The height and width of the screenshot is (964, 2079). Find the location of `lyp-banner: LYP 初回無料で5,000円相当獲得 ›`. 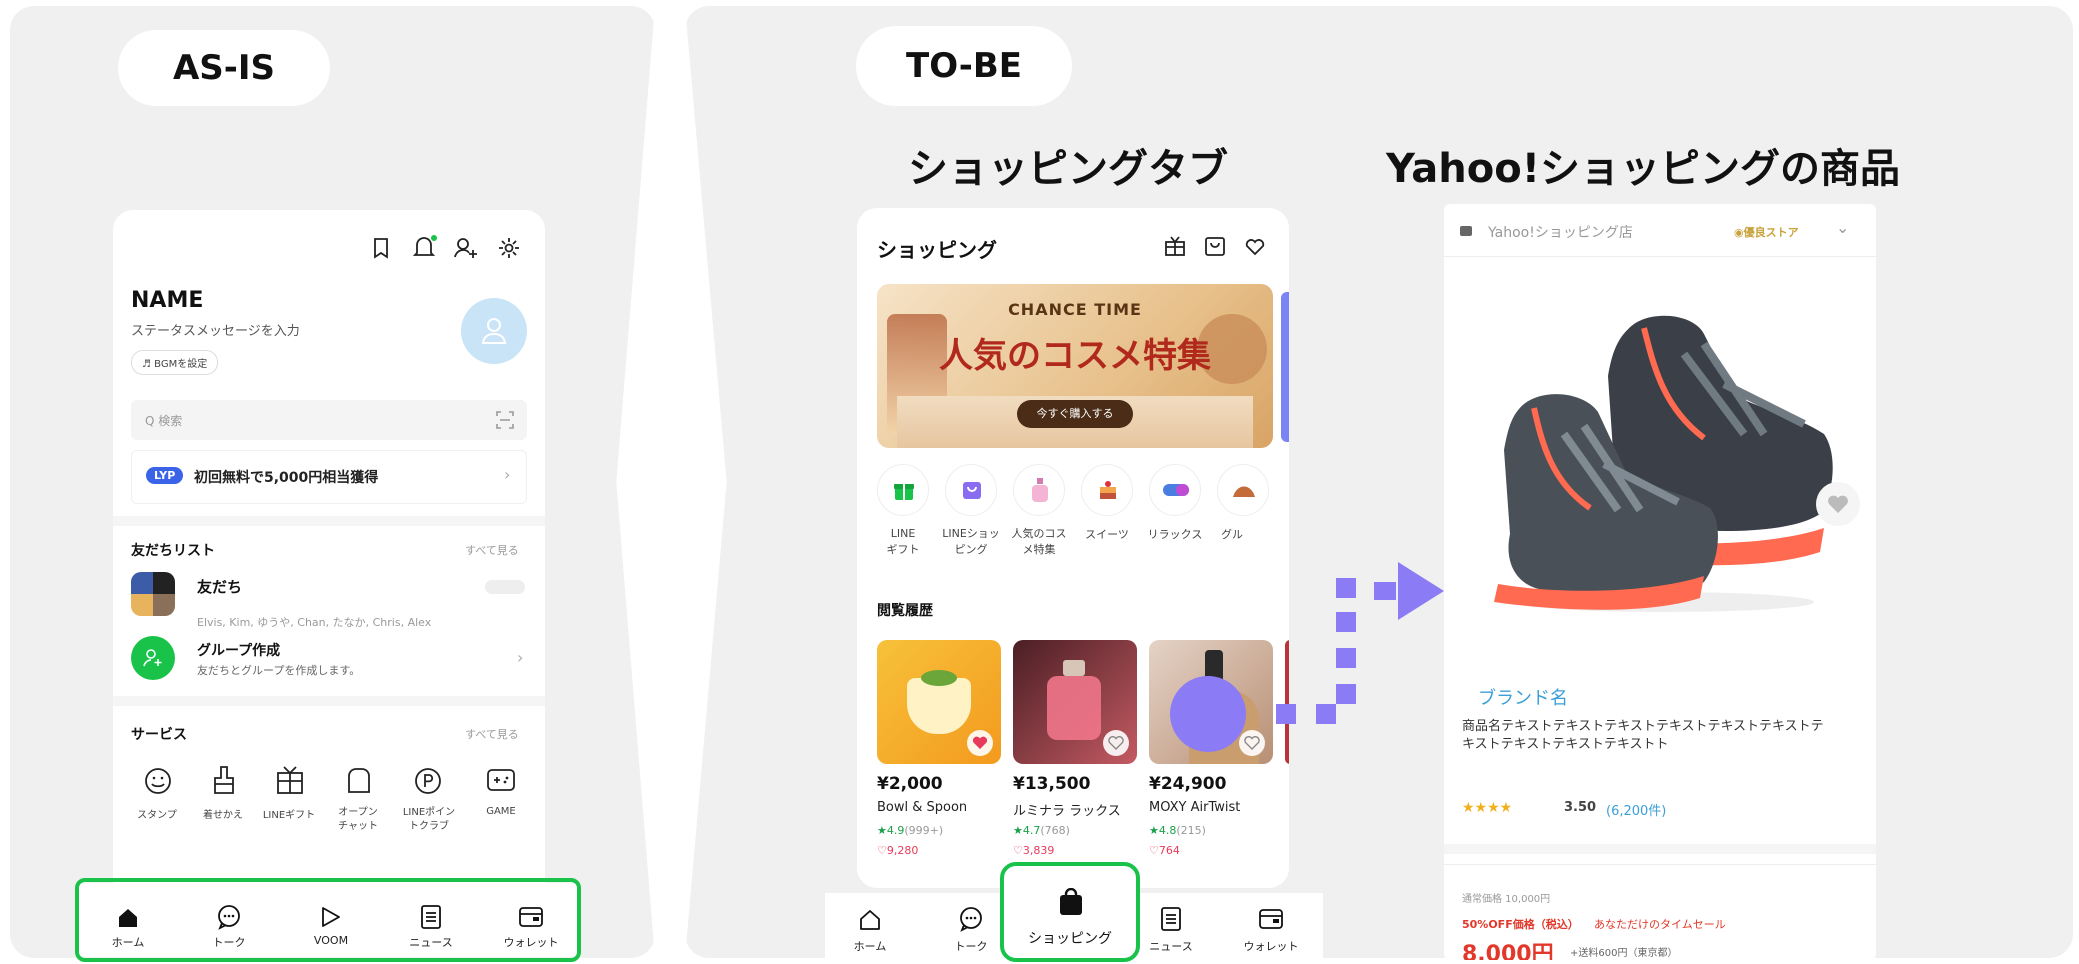

lyp-banner: LYP 初回無料で5,000円相当獲得 › is located at coordinates (329, 477).